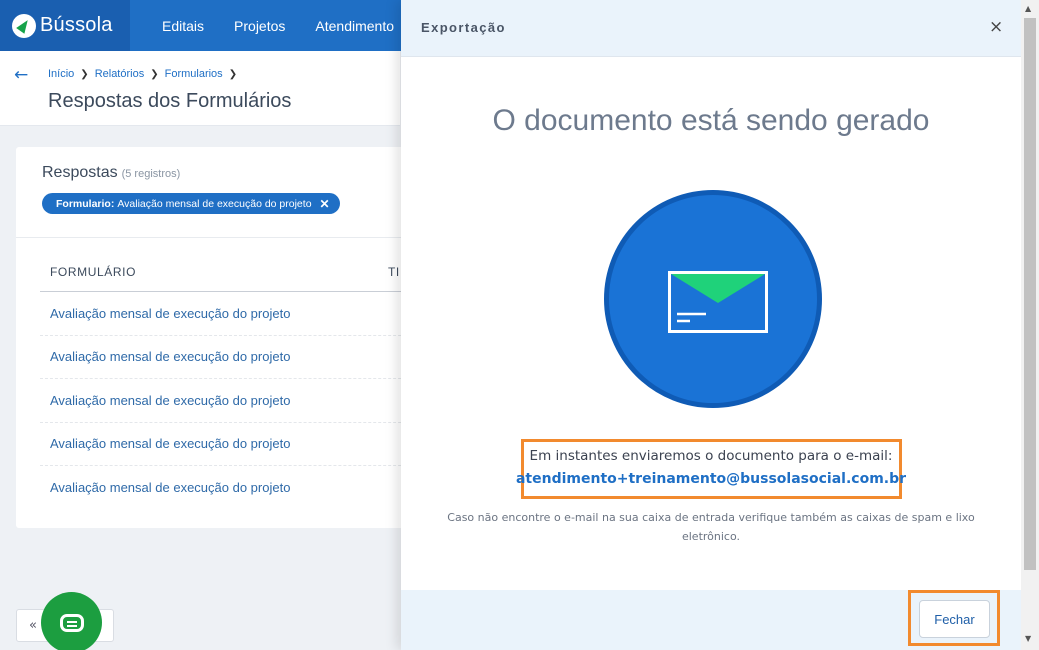 This screenshot has height=650, width=1039. What do you see at coordinates (718, 302) in the screenshot?
I see `envelope-icon` at bounding box center [718, 302].